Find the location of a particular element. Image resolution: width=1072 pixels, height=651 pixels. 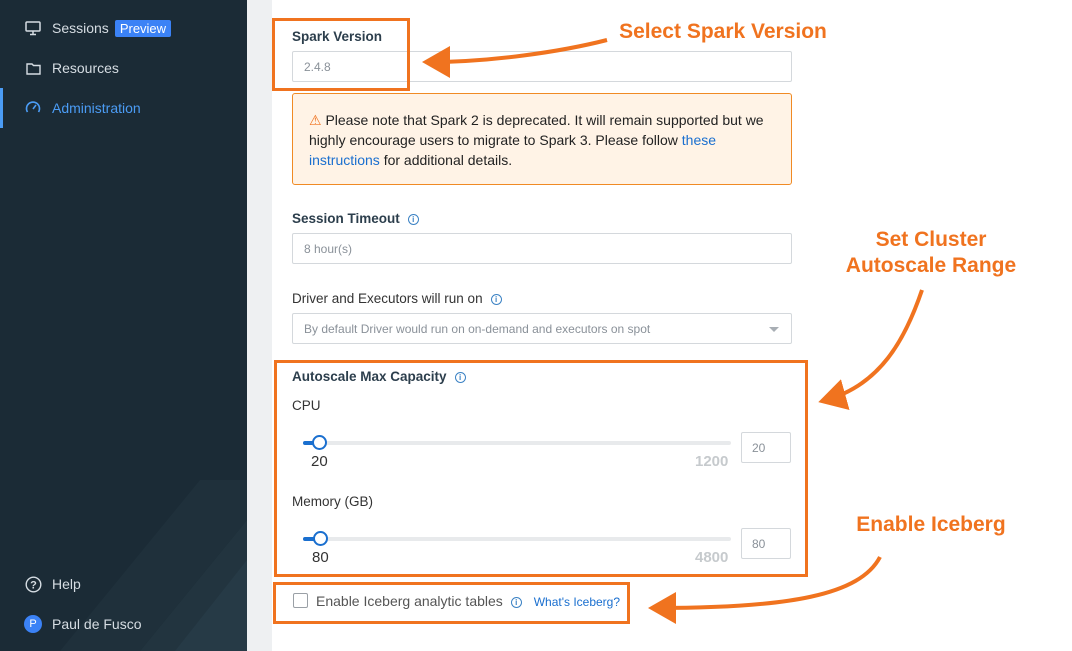

spark-version-highlight is located at coordinates (341, 54).